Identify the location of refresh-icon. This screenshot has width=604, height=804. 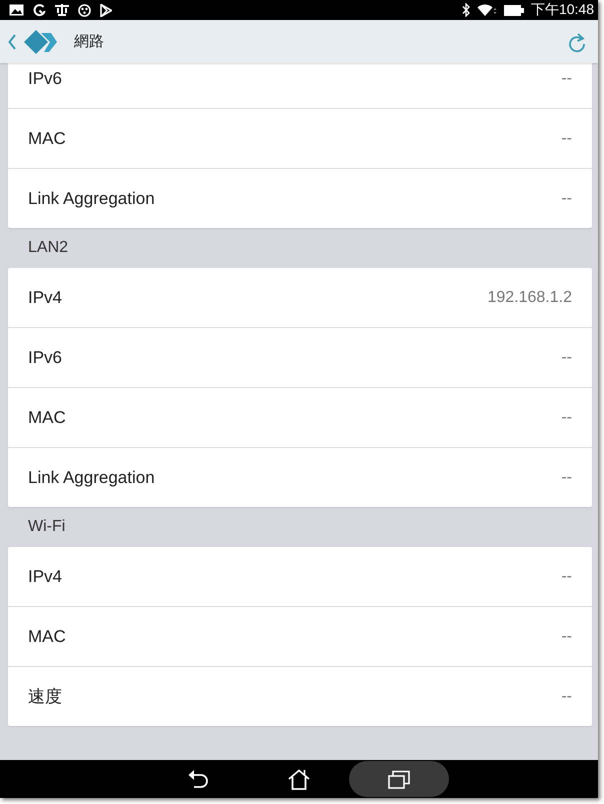
(577, 42).